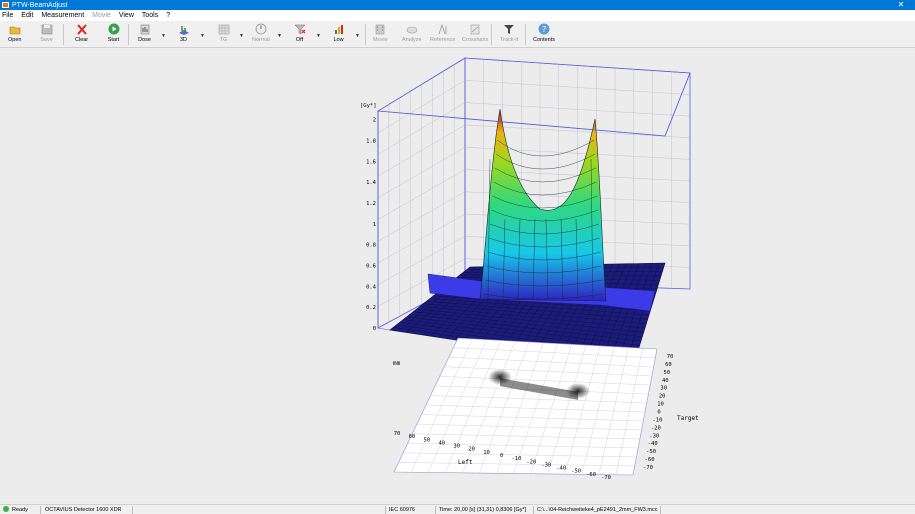 The image size is (915, 514). I want to click on menu-measurement: Measurement, so click(62, 15).